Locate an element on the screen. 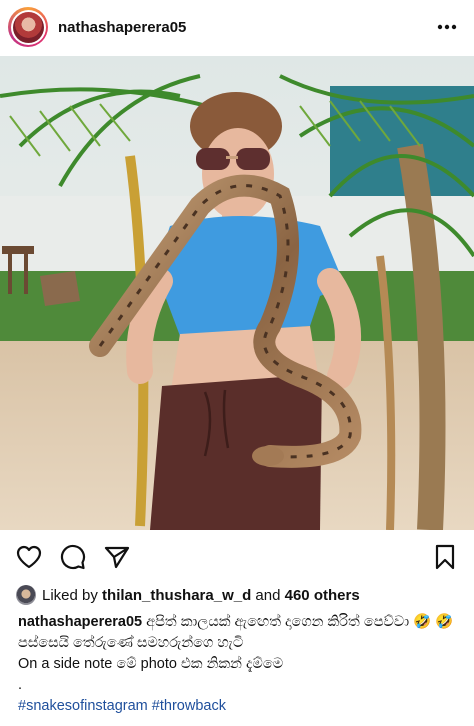 The height and width of the screenshot is (726, 474). save-button is located at coordinates (445, 557).